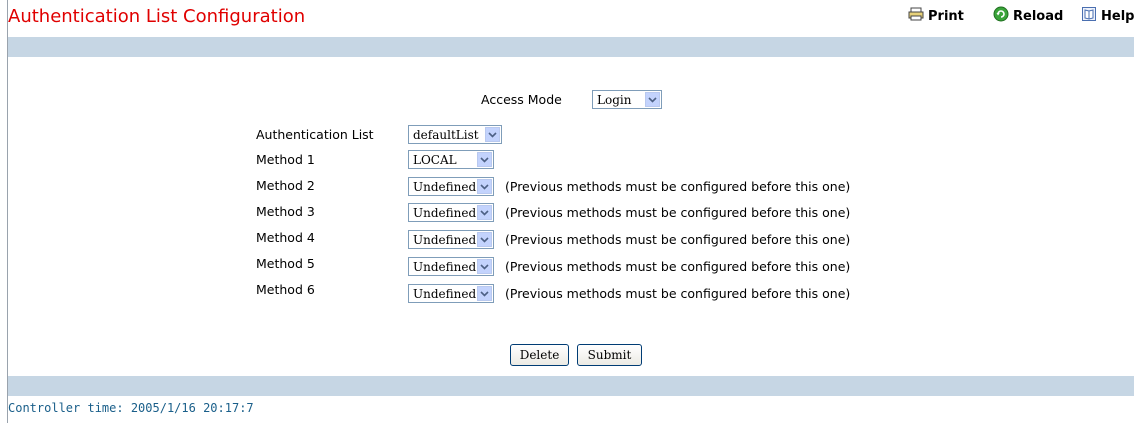 The height and width of the screenshot is (423, 1134). Describe the element at coordinates (1001, 16) in the screenshot. I see `reload-icon` at that location.